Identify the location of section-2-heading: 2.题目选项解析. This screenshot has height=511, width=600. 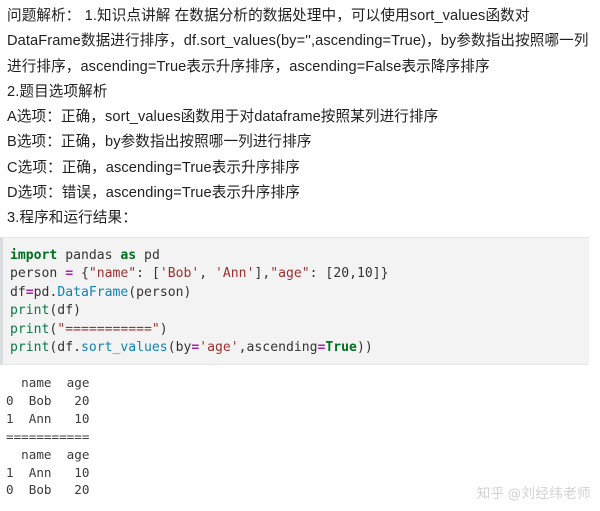
(57, 91).